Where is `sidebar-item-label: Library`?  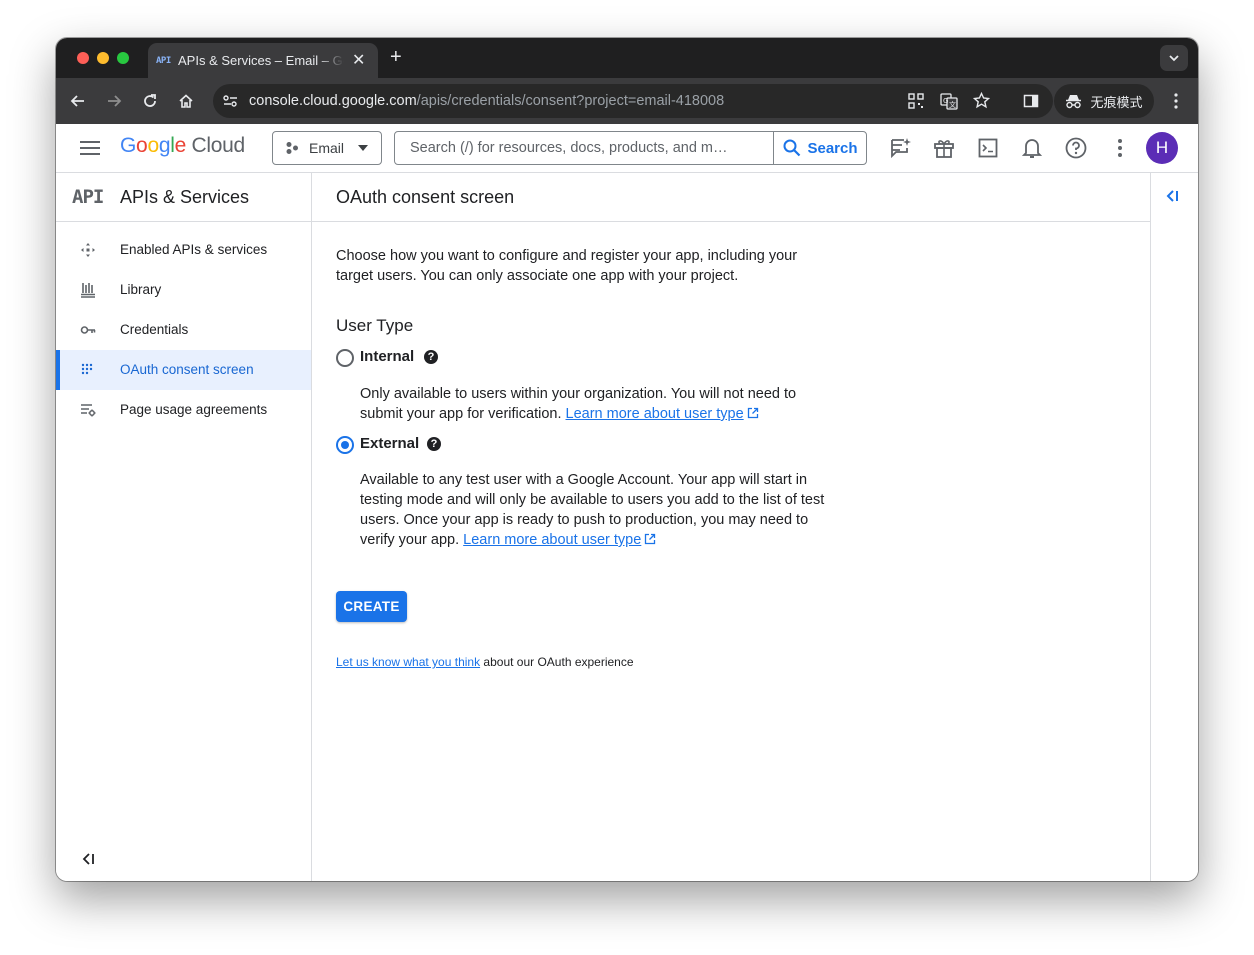
sidebar-item-label: Library is located at coordinates (141, 289).